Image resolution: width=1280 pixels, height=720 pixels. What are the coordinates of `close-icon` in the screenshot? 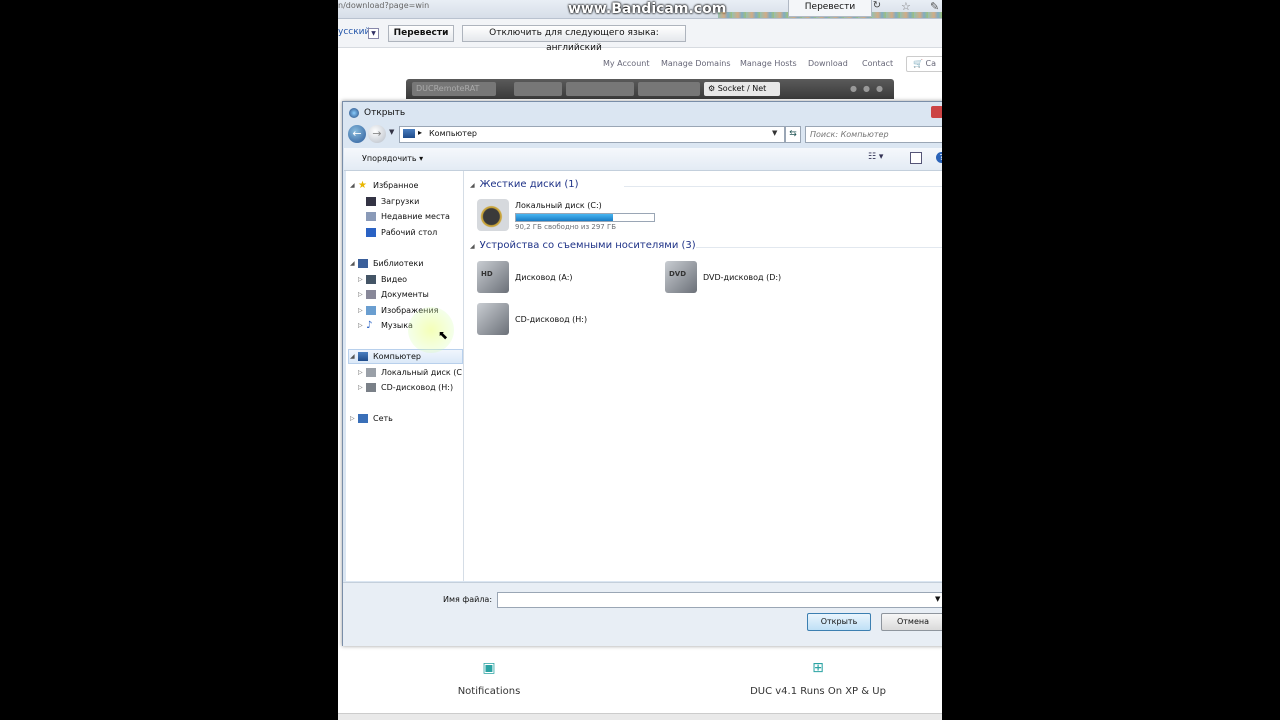 It's located at (936, 112).